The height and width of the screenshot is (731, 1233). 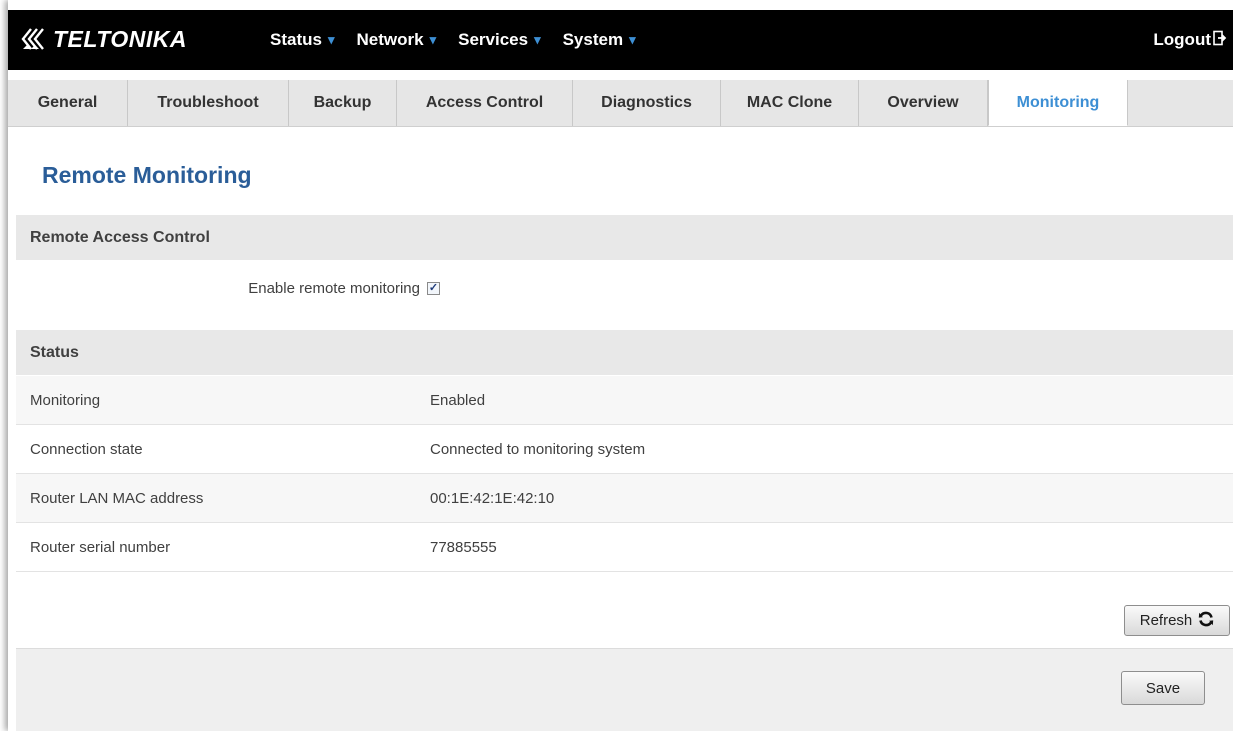 I want to click on refresh-icon, so click(x=1206, y=621).